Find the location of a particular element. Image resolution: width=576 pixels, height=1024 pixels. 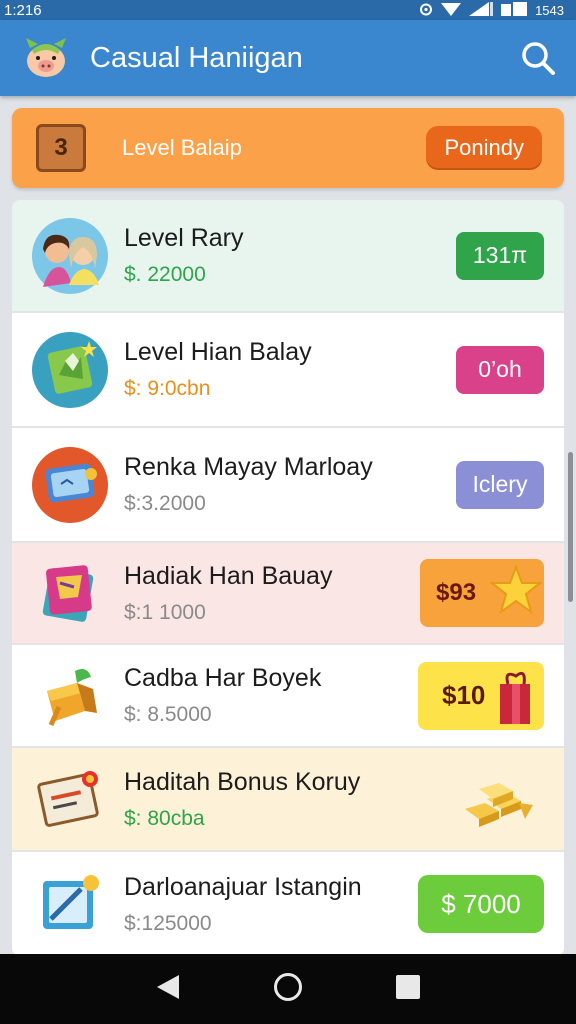

item-title: Level Hian Balay is located at coordinates (218, 352).